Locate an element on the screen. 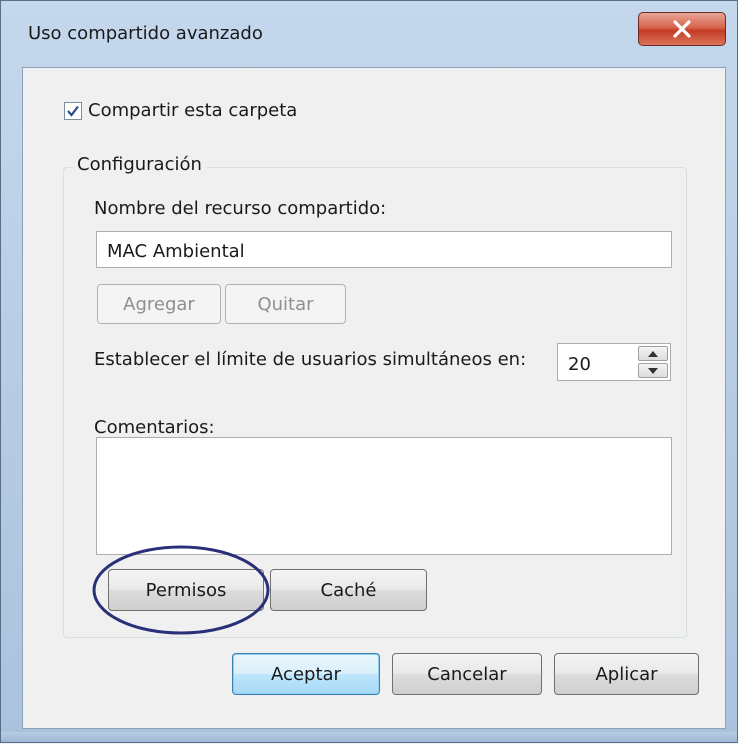 The height and width of the screenshot is (744, 738). spin-down-button is located at coordinates (653, 370).